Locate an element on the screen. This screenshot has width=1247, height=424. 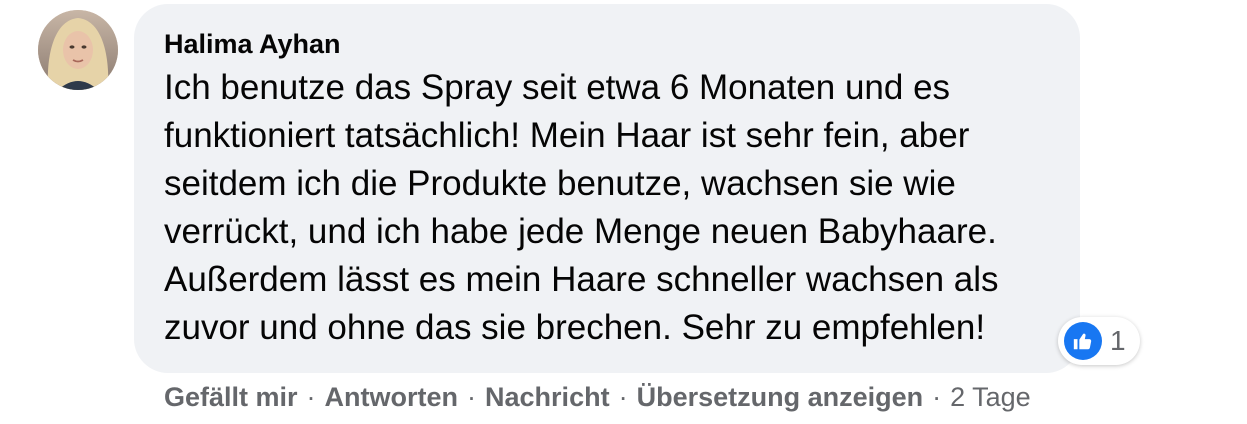
message-button: Nachricht is located at coordinates (547, 397).